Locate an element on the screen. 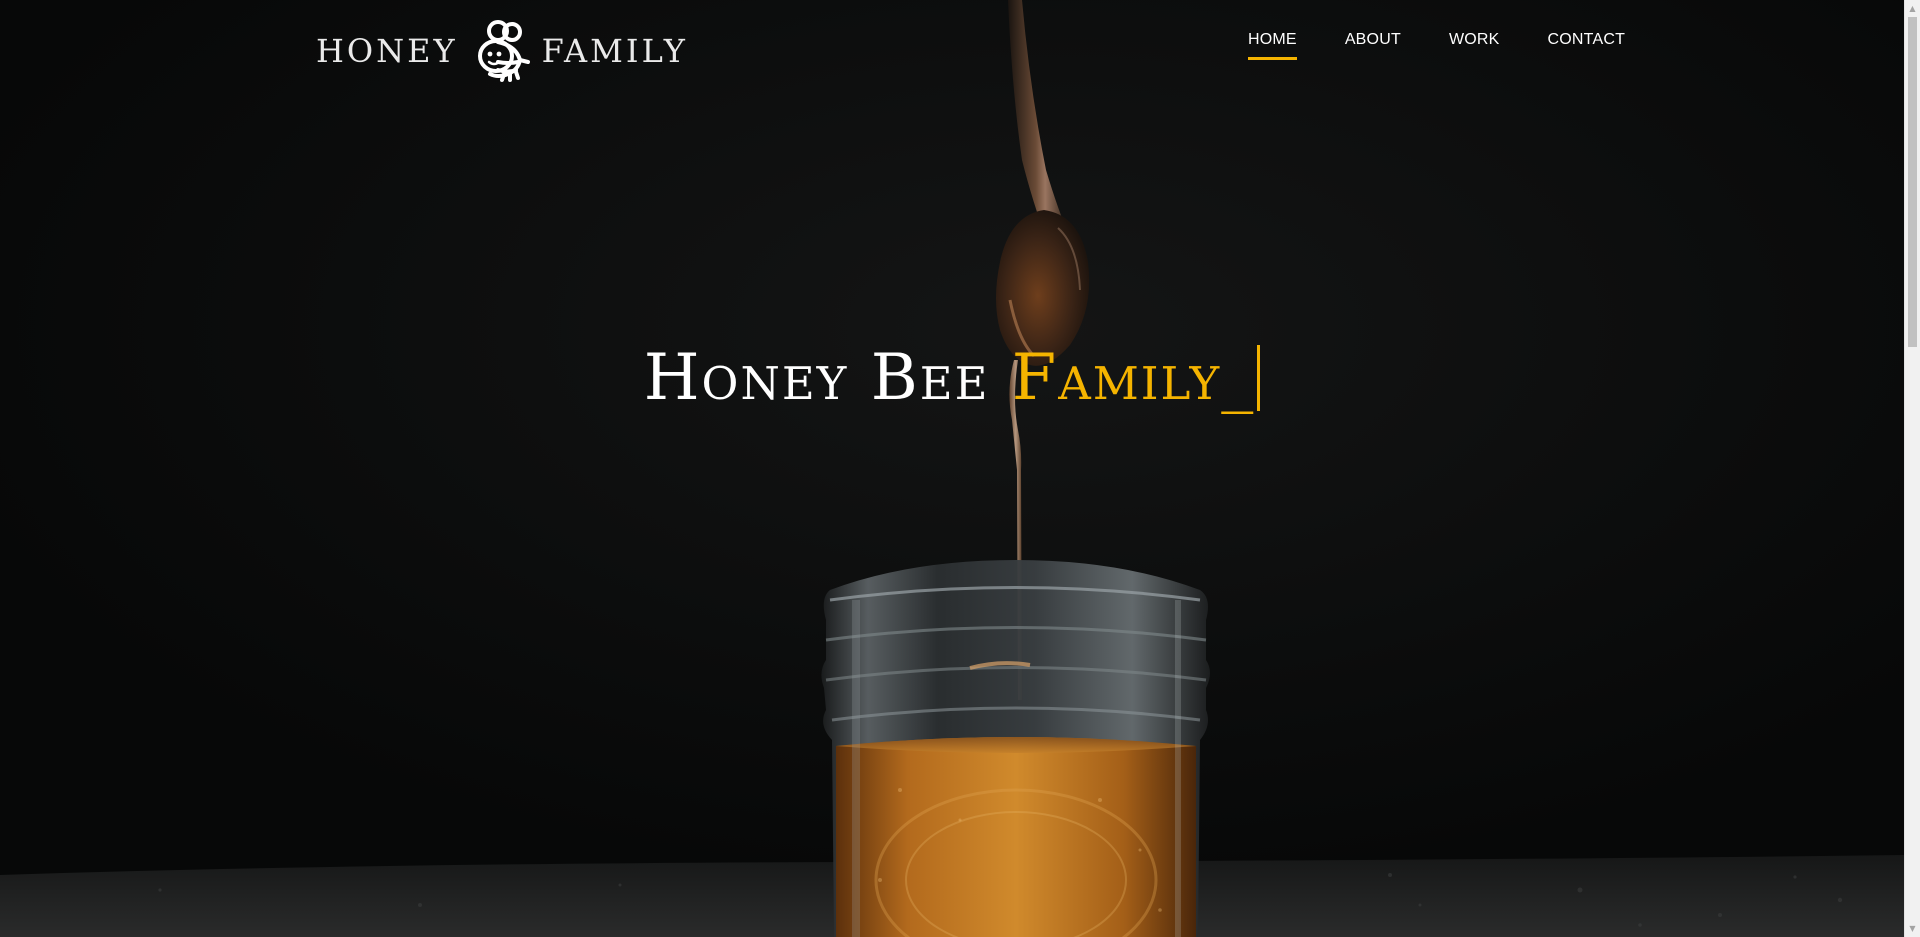  scroll-up-arrow-icon: ▲ is located at coordinates (1912, 8).